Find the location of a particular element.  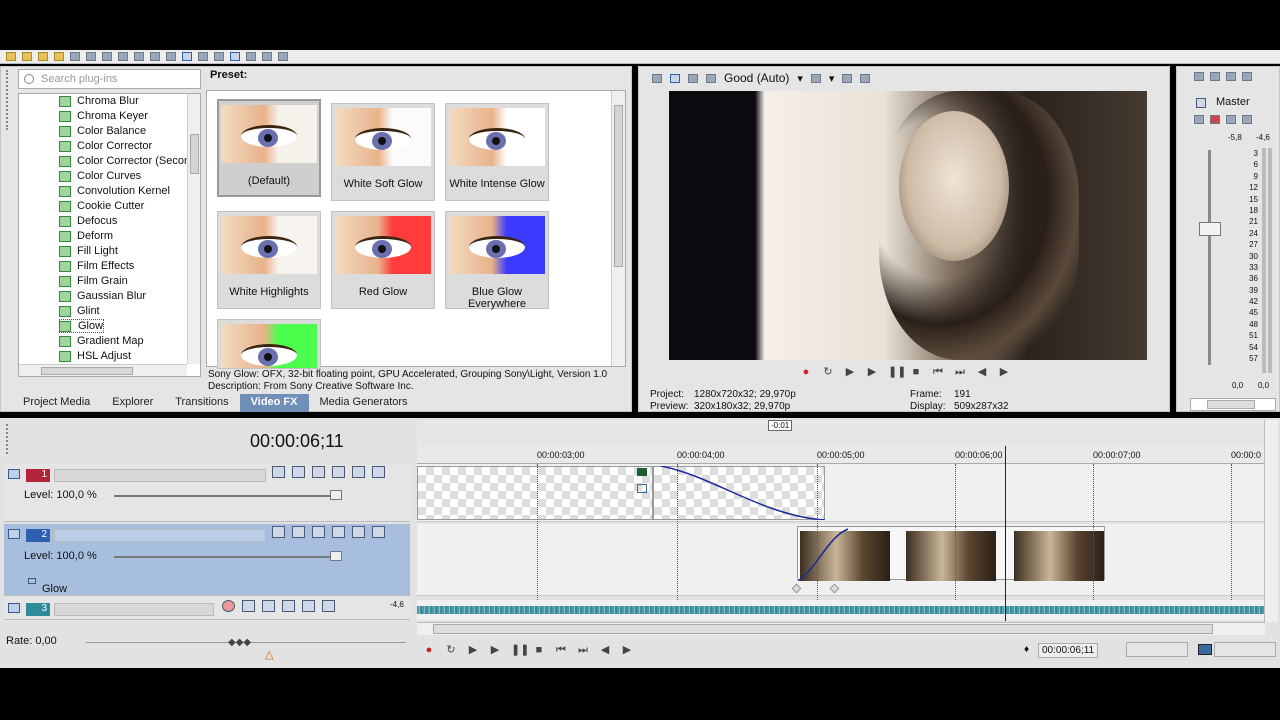

auto-ripple-icon is located at coordinates (251, 56).